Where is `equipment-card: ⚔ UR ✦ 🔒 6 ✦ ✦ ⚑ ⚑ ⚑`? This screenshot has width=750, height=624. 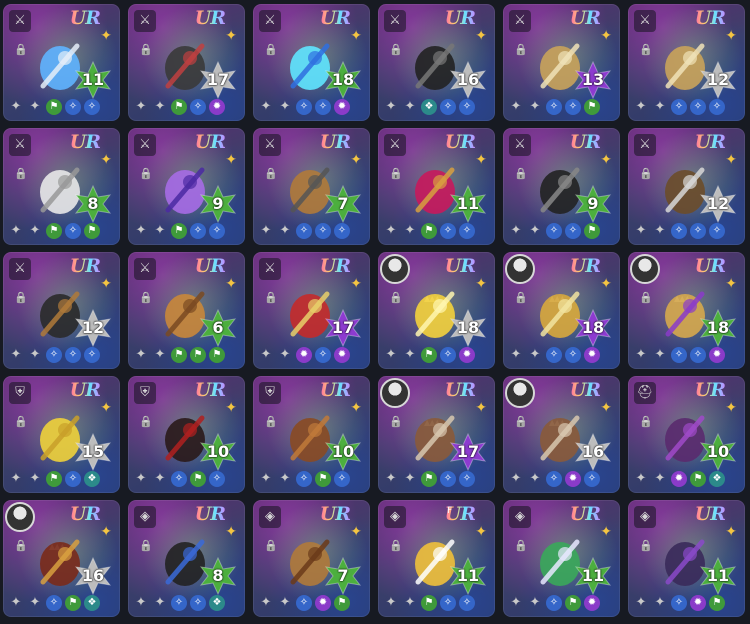
equipment-card: ⚔ UR ✦ 🔒 6 ✦ ✦ ⚑ ⚑ ⚑ is located at coordinates (186, 310).